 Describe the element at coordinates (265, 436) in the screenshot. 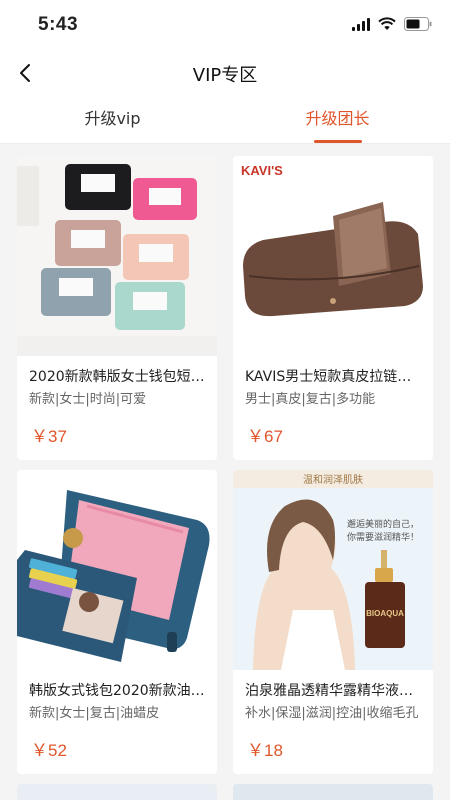

I see `product-price: ￥67` at that location.